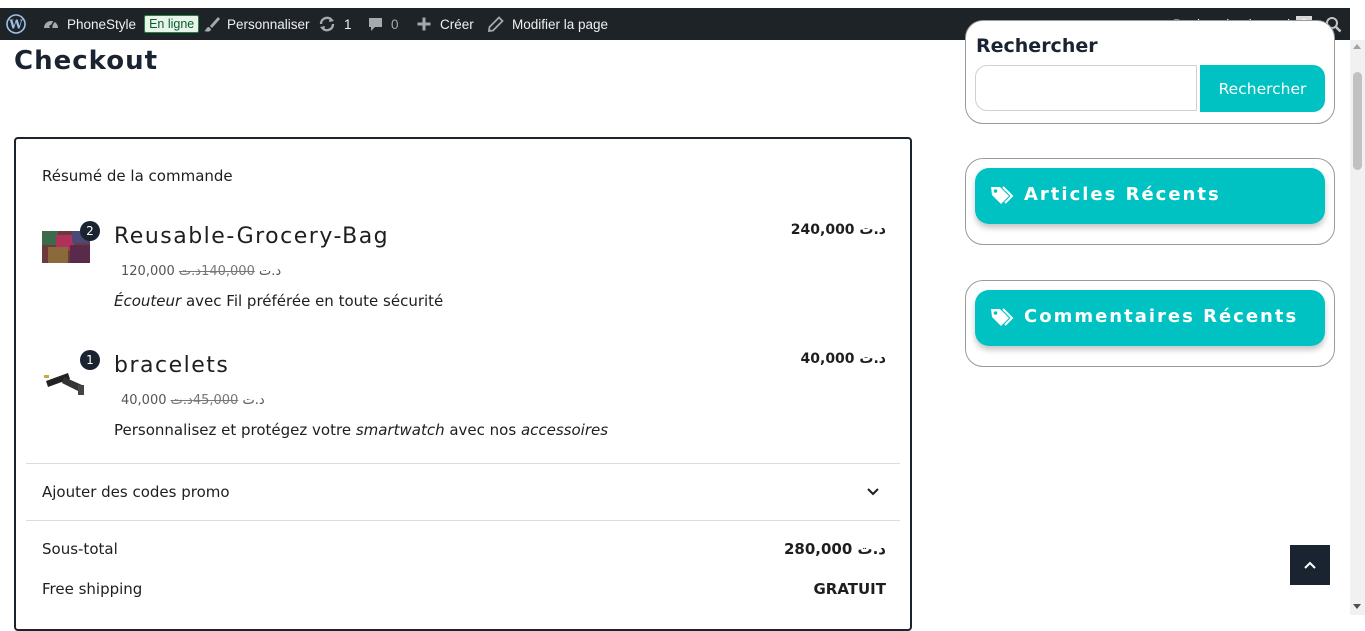 This screenshot has width=1365, height=631. Describe the element at coordinates (1357, 606) in the screenshot. I see `scroll-down-arrow` at that location.